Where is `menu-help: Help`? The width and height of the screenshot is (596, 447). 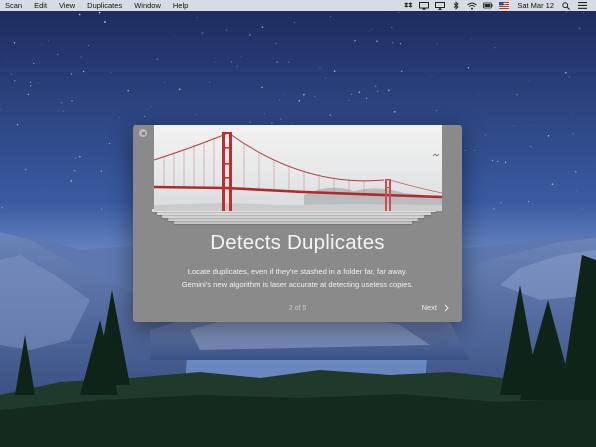
menu-help: Help is located at coordinates (180, 5).